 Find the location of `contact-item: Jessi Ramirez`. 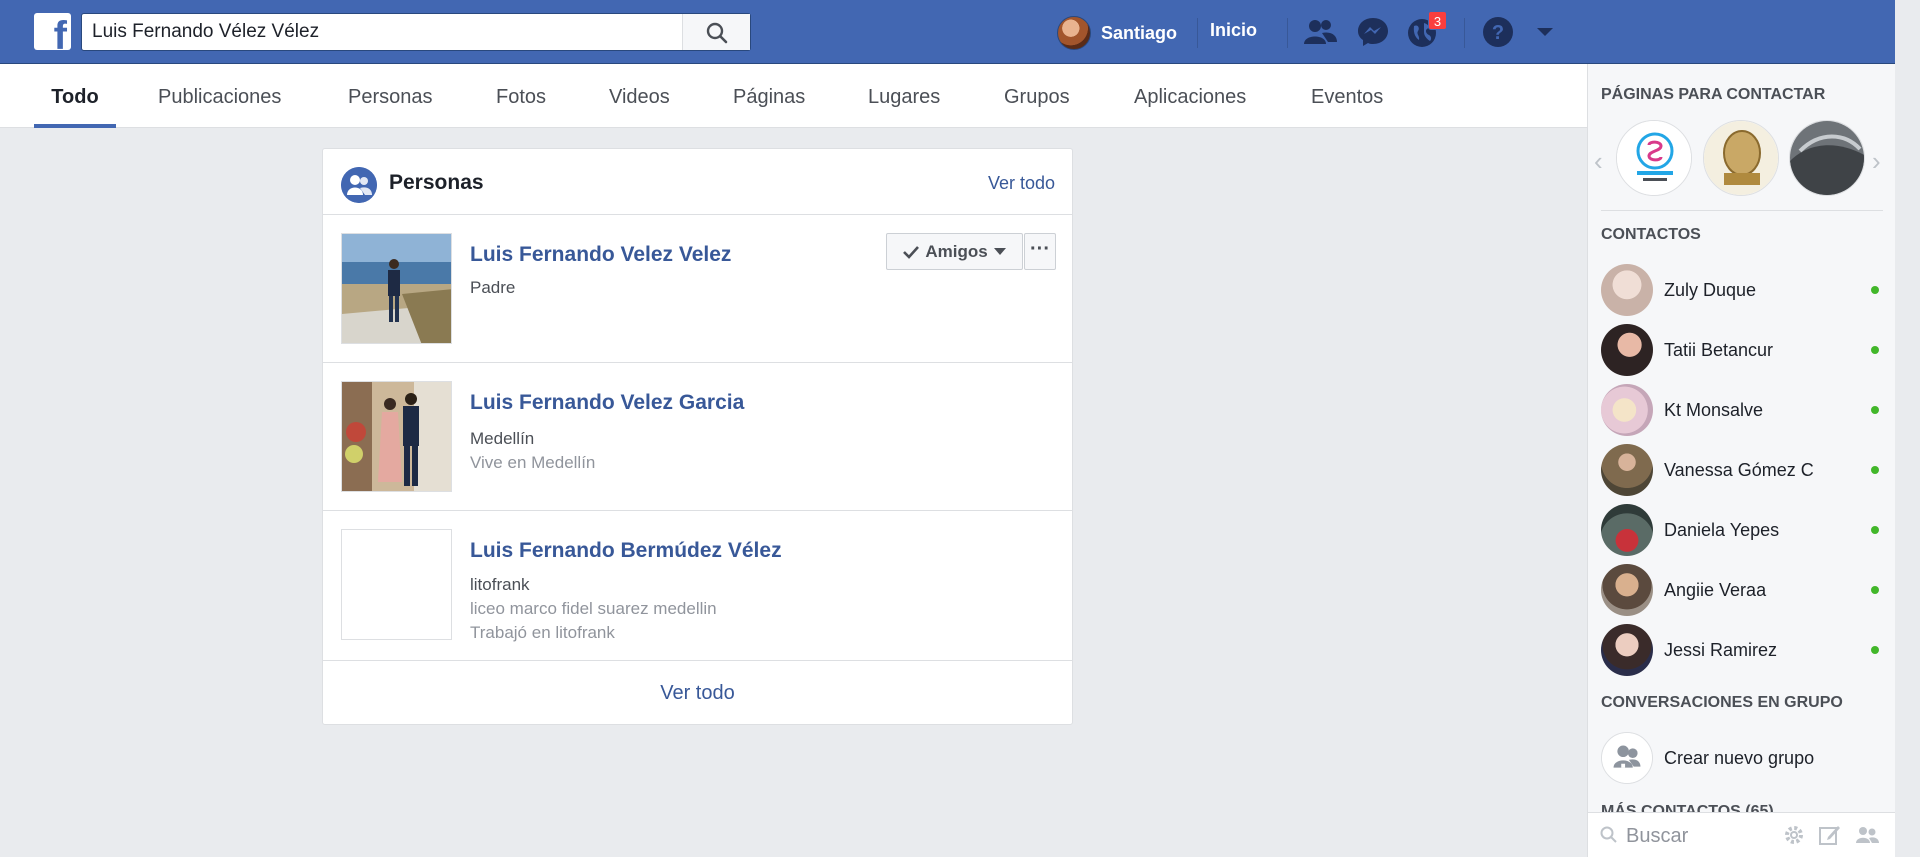

contact-item: Jessi Ramirez is located at coordinates (1742, 650).